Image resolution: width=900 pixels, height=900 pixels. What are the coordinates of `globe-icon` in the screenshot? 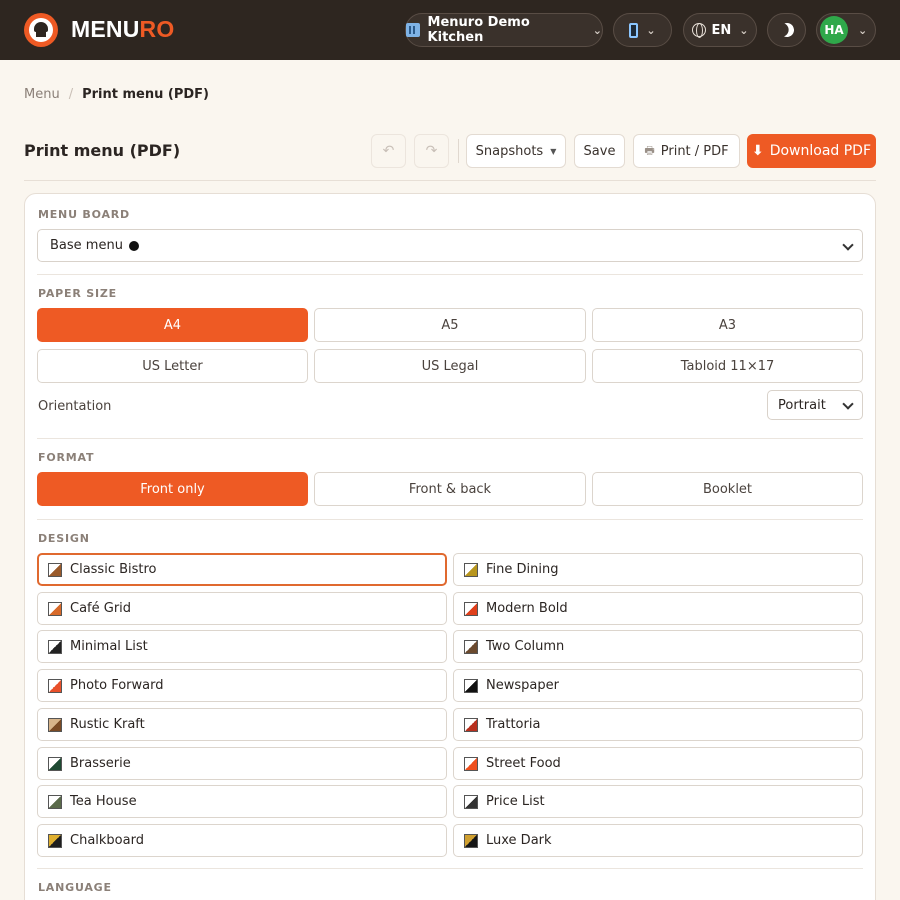 It's located at (698, 30).